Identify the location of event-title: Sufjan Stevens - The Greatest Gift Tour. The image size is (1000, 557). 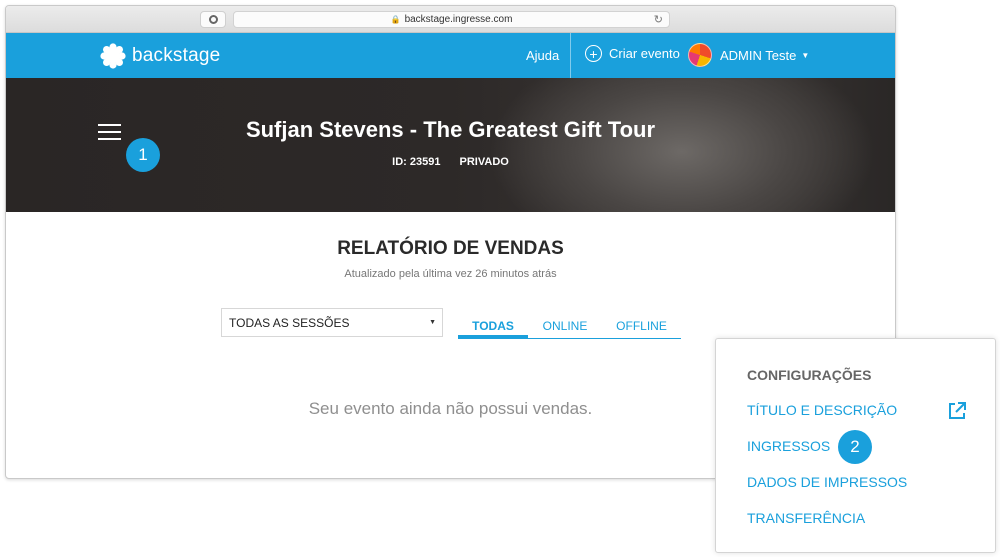
(450, 129).